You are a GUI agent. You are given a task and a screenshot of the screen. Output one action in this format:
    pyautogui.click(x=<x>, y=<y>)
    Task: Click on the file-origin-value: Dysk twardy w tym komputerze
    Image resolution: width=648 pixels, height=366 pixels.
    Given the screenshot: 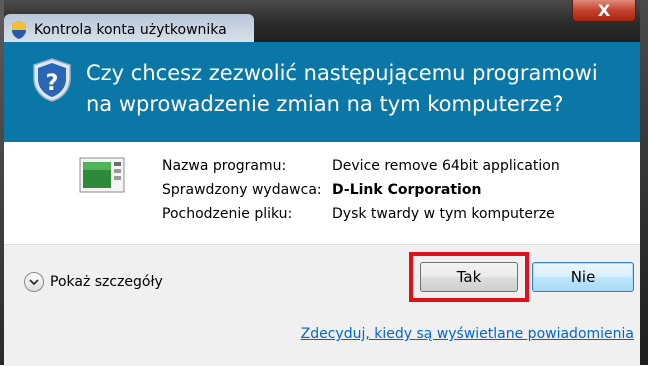 What is the action you would take?
    pyautogui.click(x=443, y=214)
    